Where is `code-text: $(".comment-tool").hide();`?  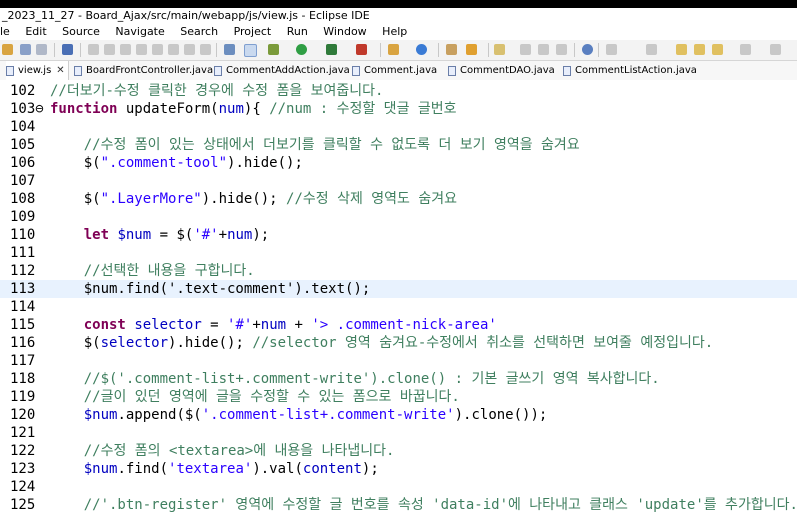
code-text: $(".comment-tool").hide(); is located at coordinates (176, 163).